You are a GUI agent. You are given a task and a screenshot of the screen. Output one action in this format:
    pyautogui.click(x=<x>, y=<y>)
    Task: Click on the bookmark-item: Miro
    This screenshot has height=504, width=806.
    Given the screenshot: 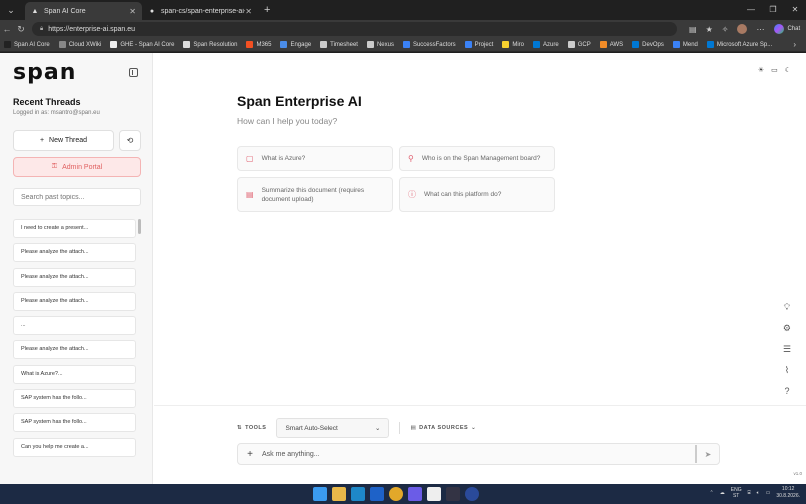 What is the action you would take?
    pyautogui.click(x=513, y=44)
    